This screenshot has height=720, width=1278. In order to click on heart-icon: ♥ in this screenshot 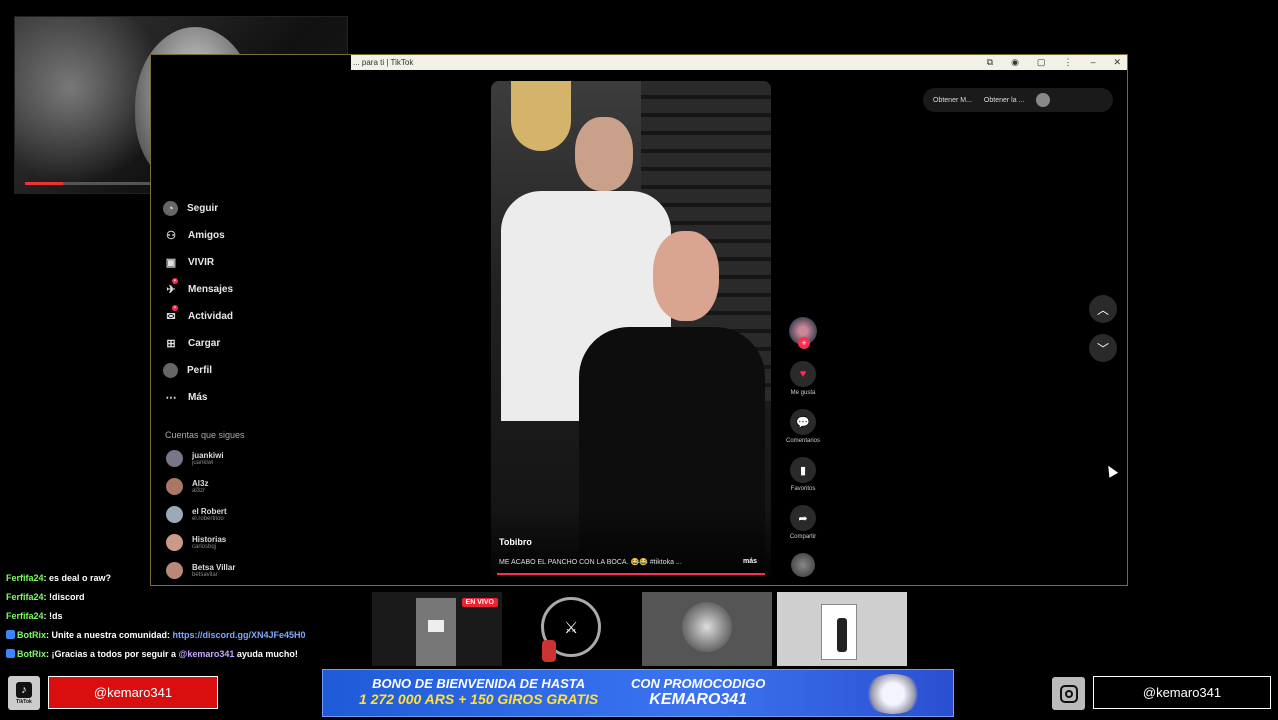, I will do `click(803, 374)`.